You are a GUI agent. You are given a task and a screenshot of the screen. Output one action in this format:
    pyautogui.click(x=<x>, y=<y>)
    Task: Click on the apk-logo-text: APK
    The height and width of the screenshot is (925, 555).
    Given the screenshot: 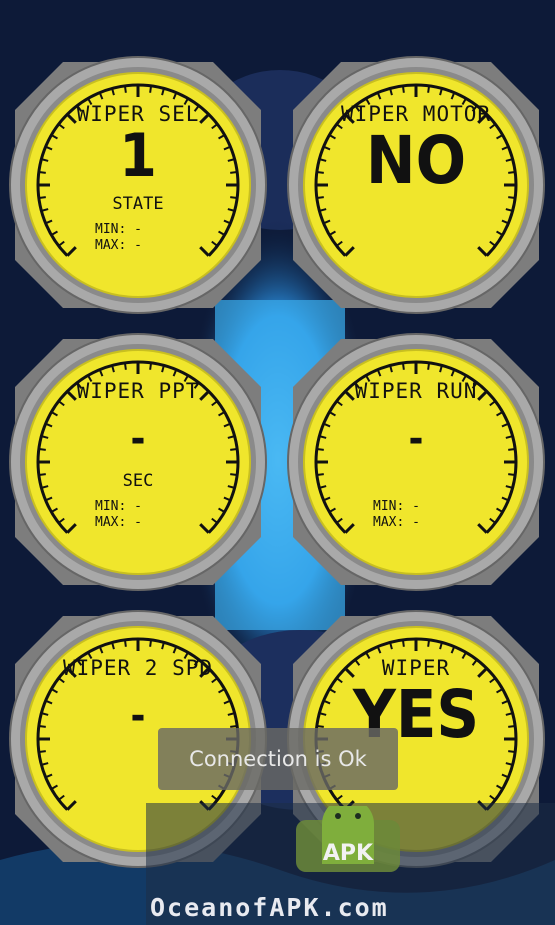 What is the action you would take?
    pyautogui.click(x=348, y=853)
    